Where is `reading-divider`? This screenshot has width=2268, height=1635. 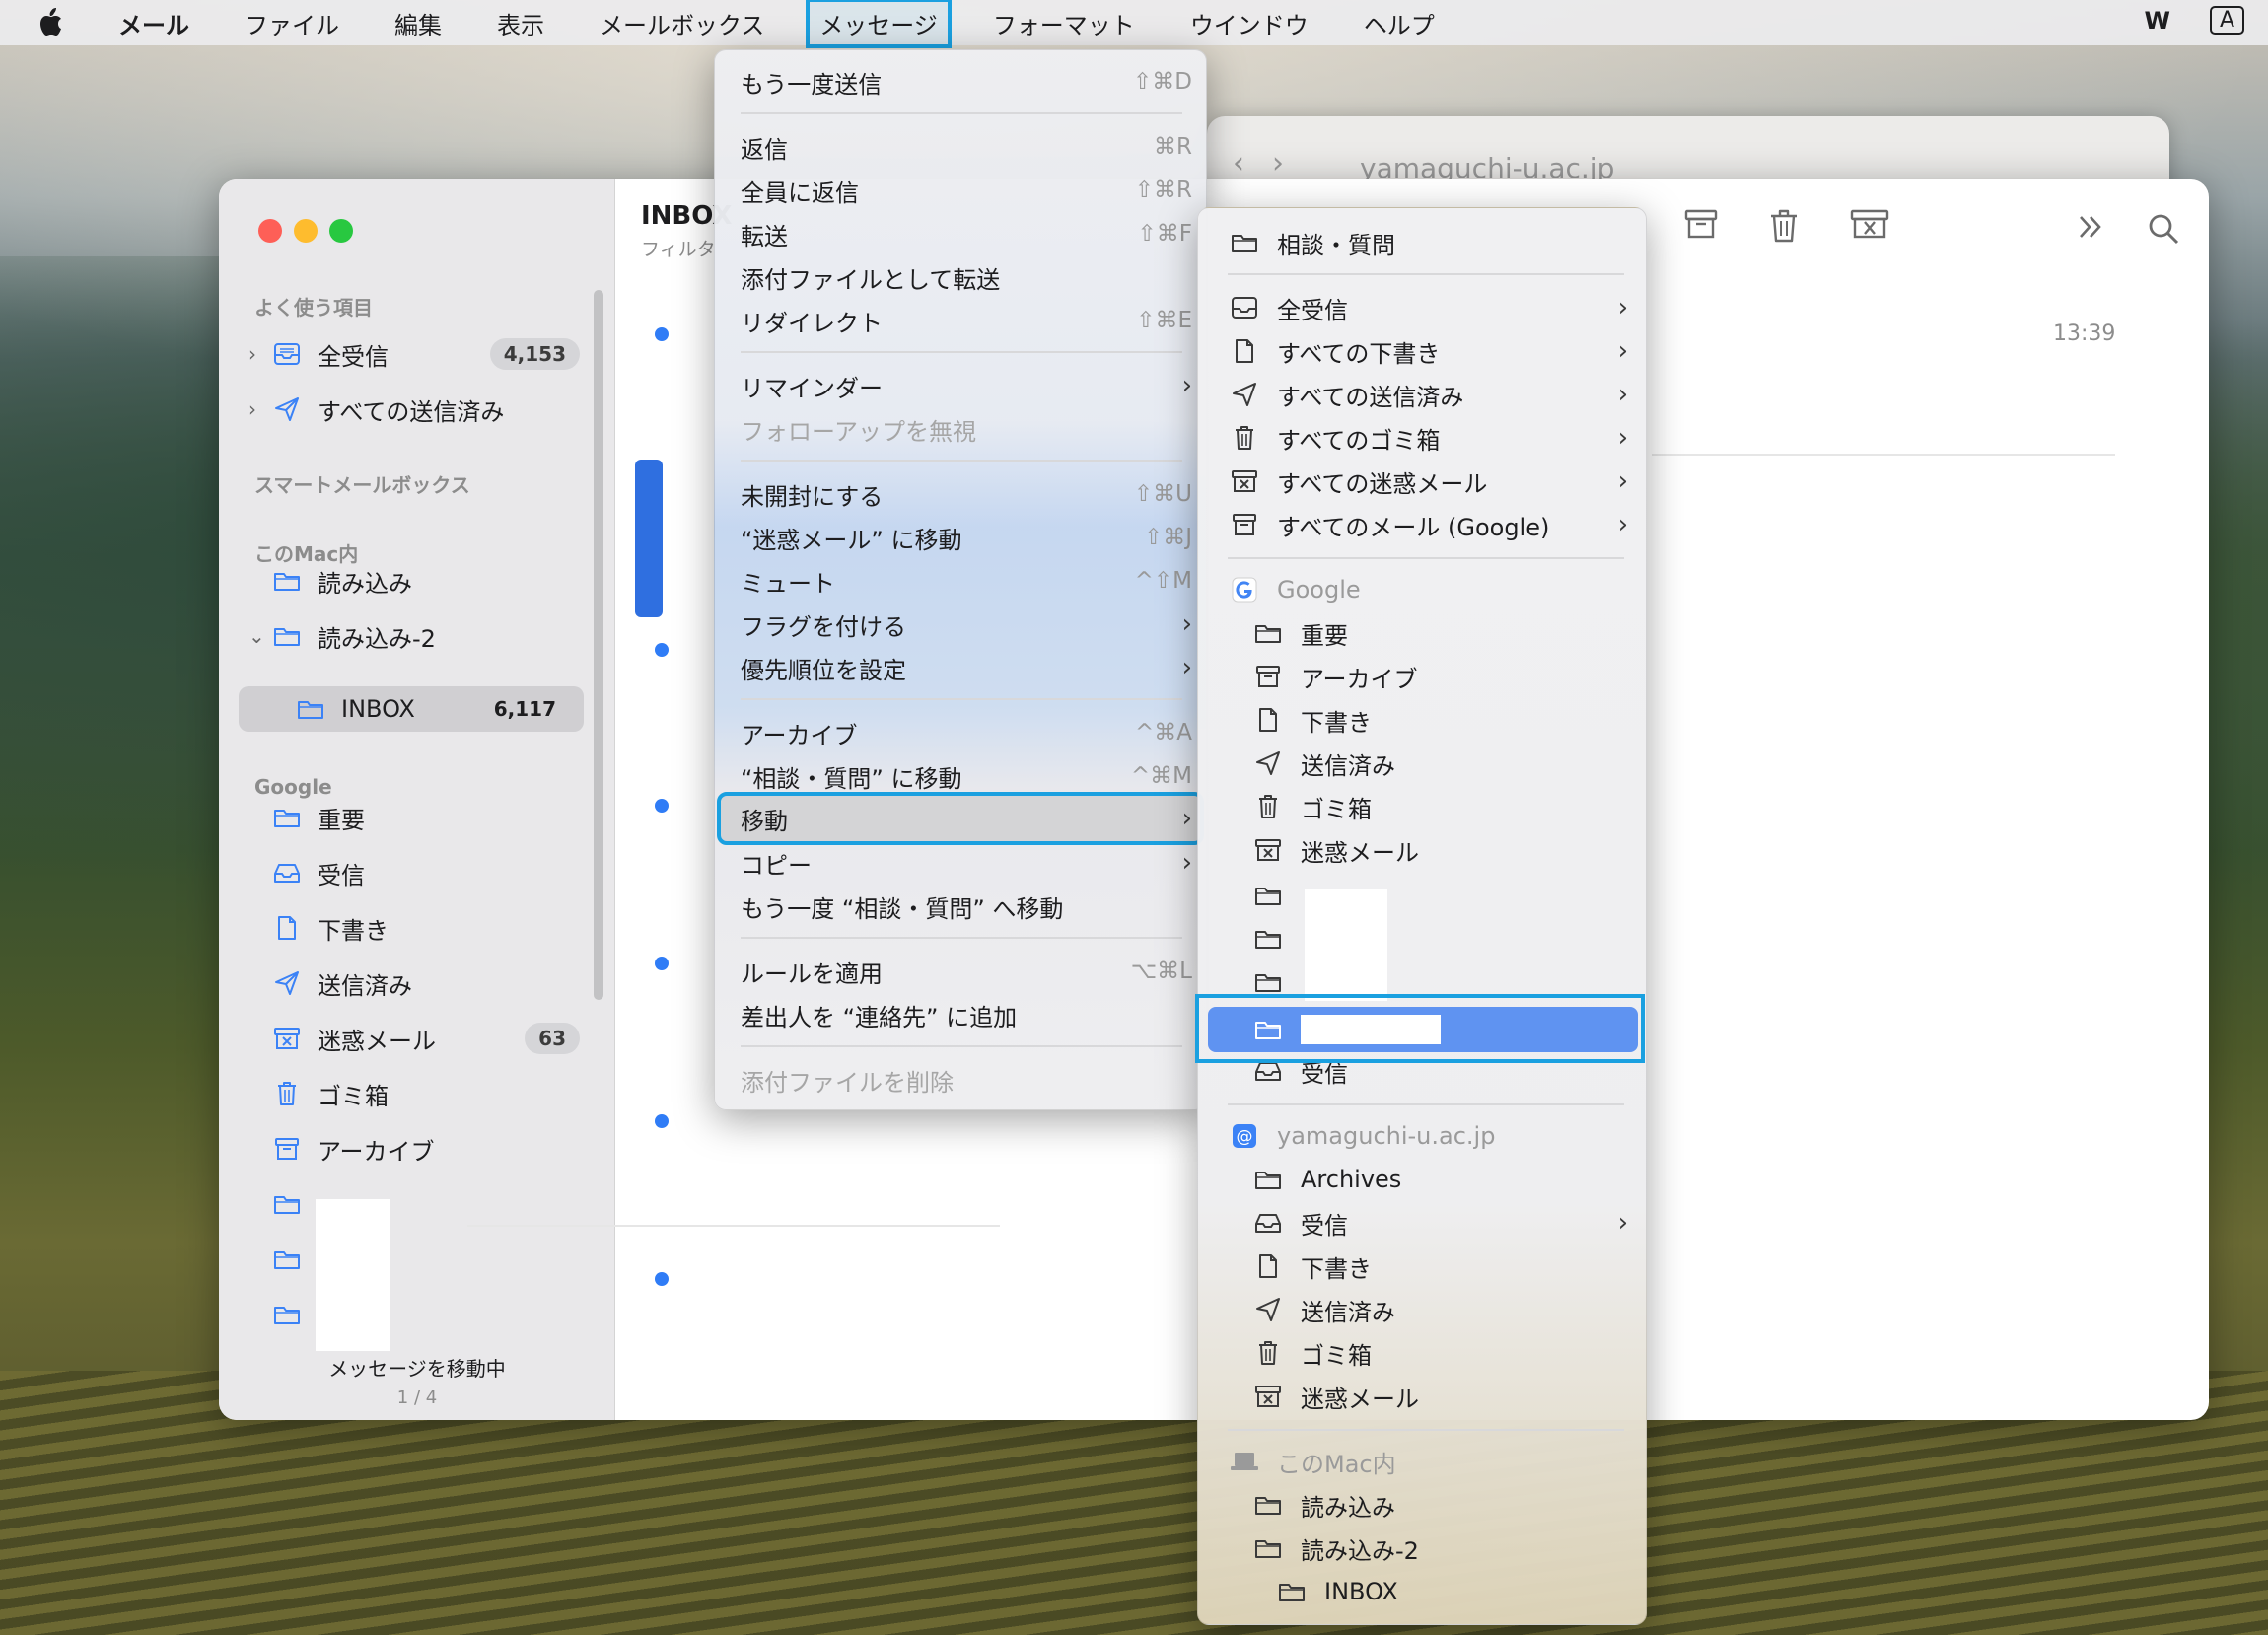
reading-divider is located at coordinates (1883, 455).